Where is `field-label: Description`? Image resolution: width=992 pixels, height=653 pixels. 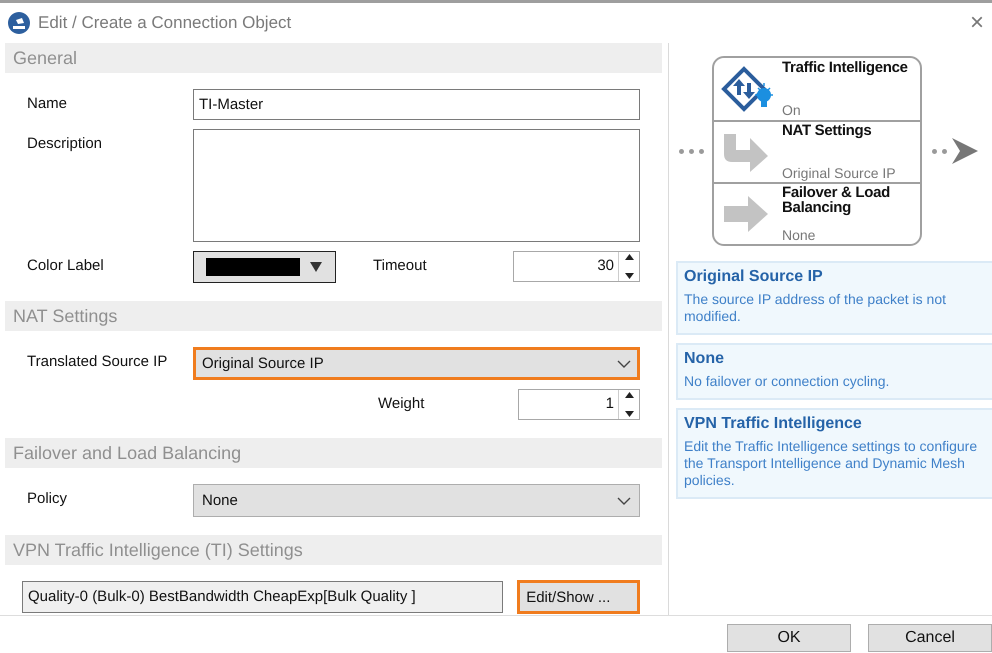
field-label: Description is located at coordinates (65, 143).